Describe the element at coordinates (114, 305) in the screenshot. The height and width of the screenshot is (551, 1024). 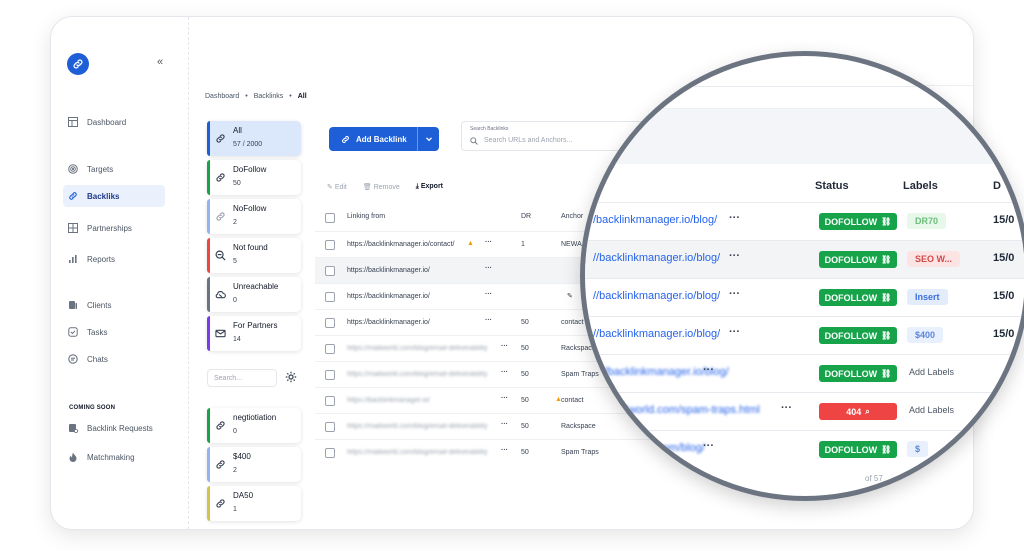
I see `nav-clients: Clients` at that location.